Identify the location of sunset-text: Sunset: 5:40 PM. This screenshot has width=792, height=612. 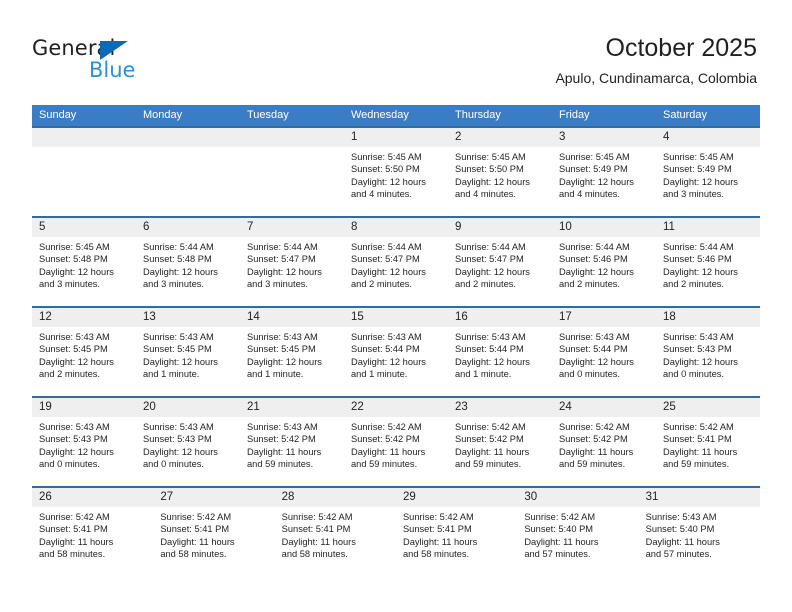
(559, 529).